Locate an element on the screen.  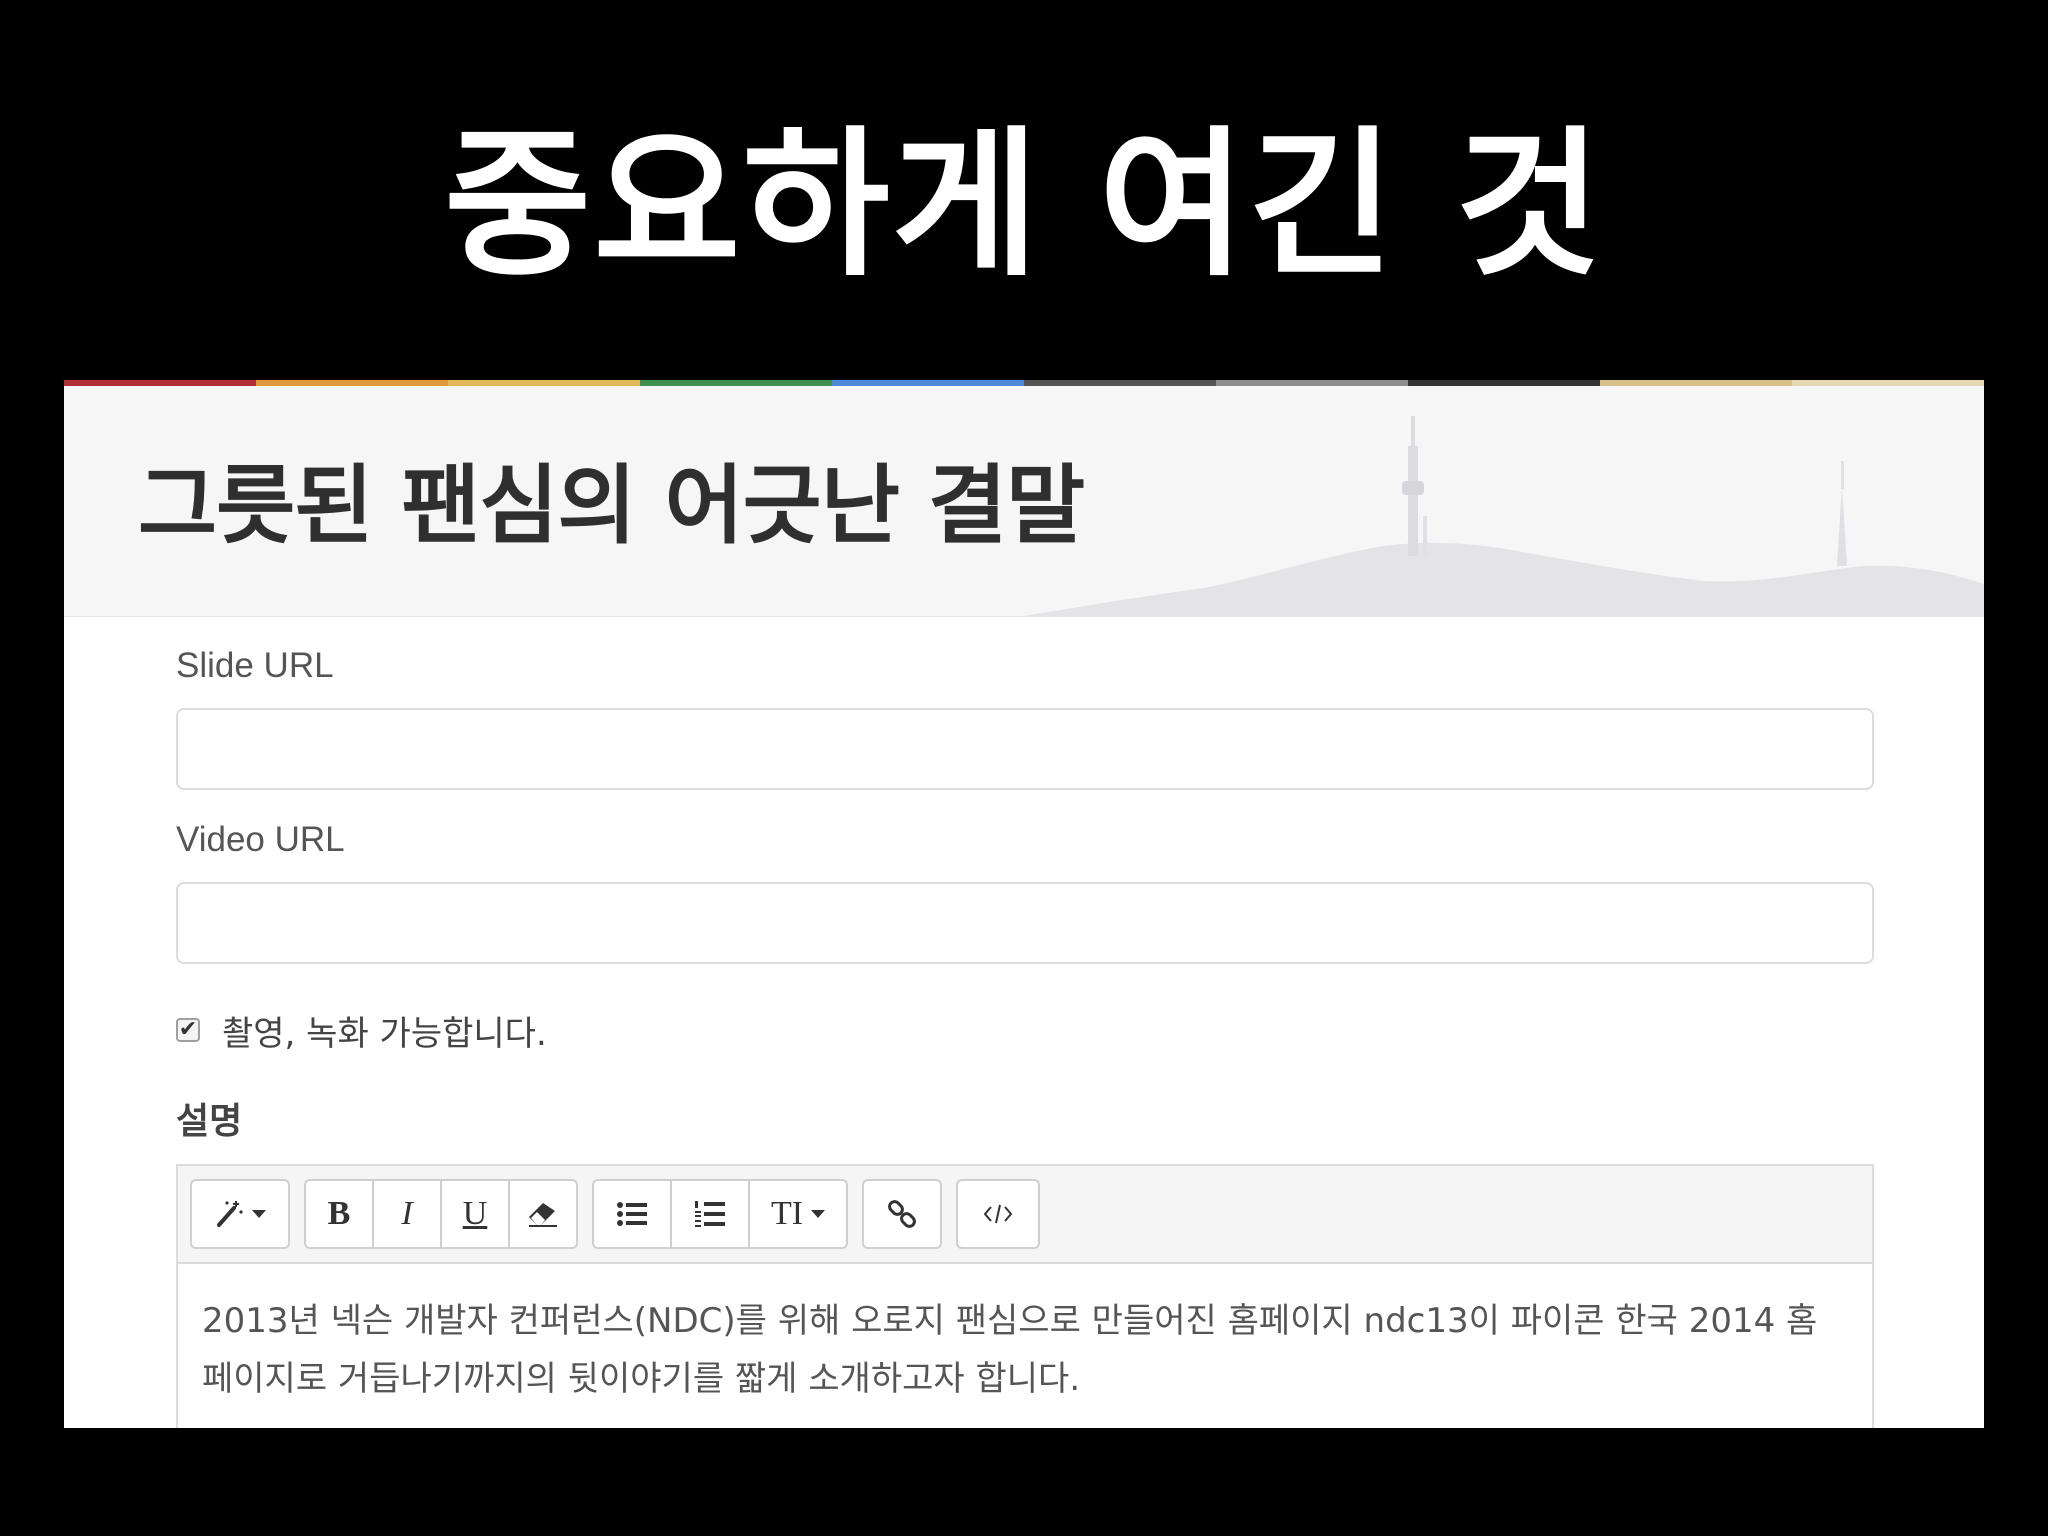
recording-permission-row: ✔ 촬영, 녹화 가능합니다. is located at coordinates (1026, 1032).